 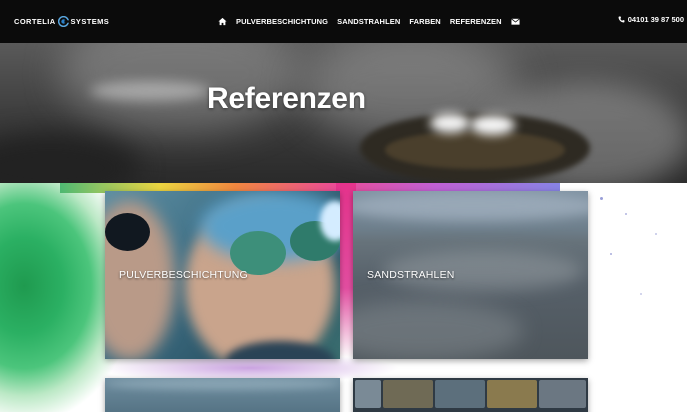 I want to click on card-label: PULVERBESCHICHTUNG, so click(x=183, y=275).